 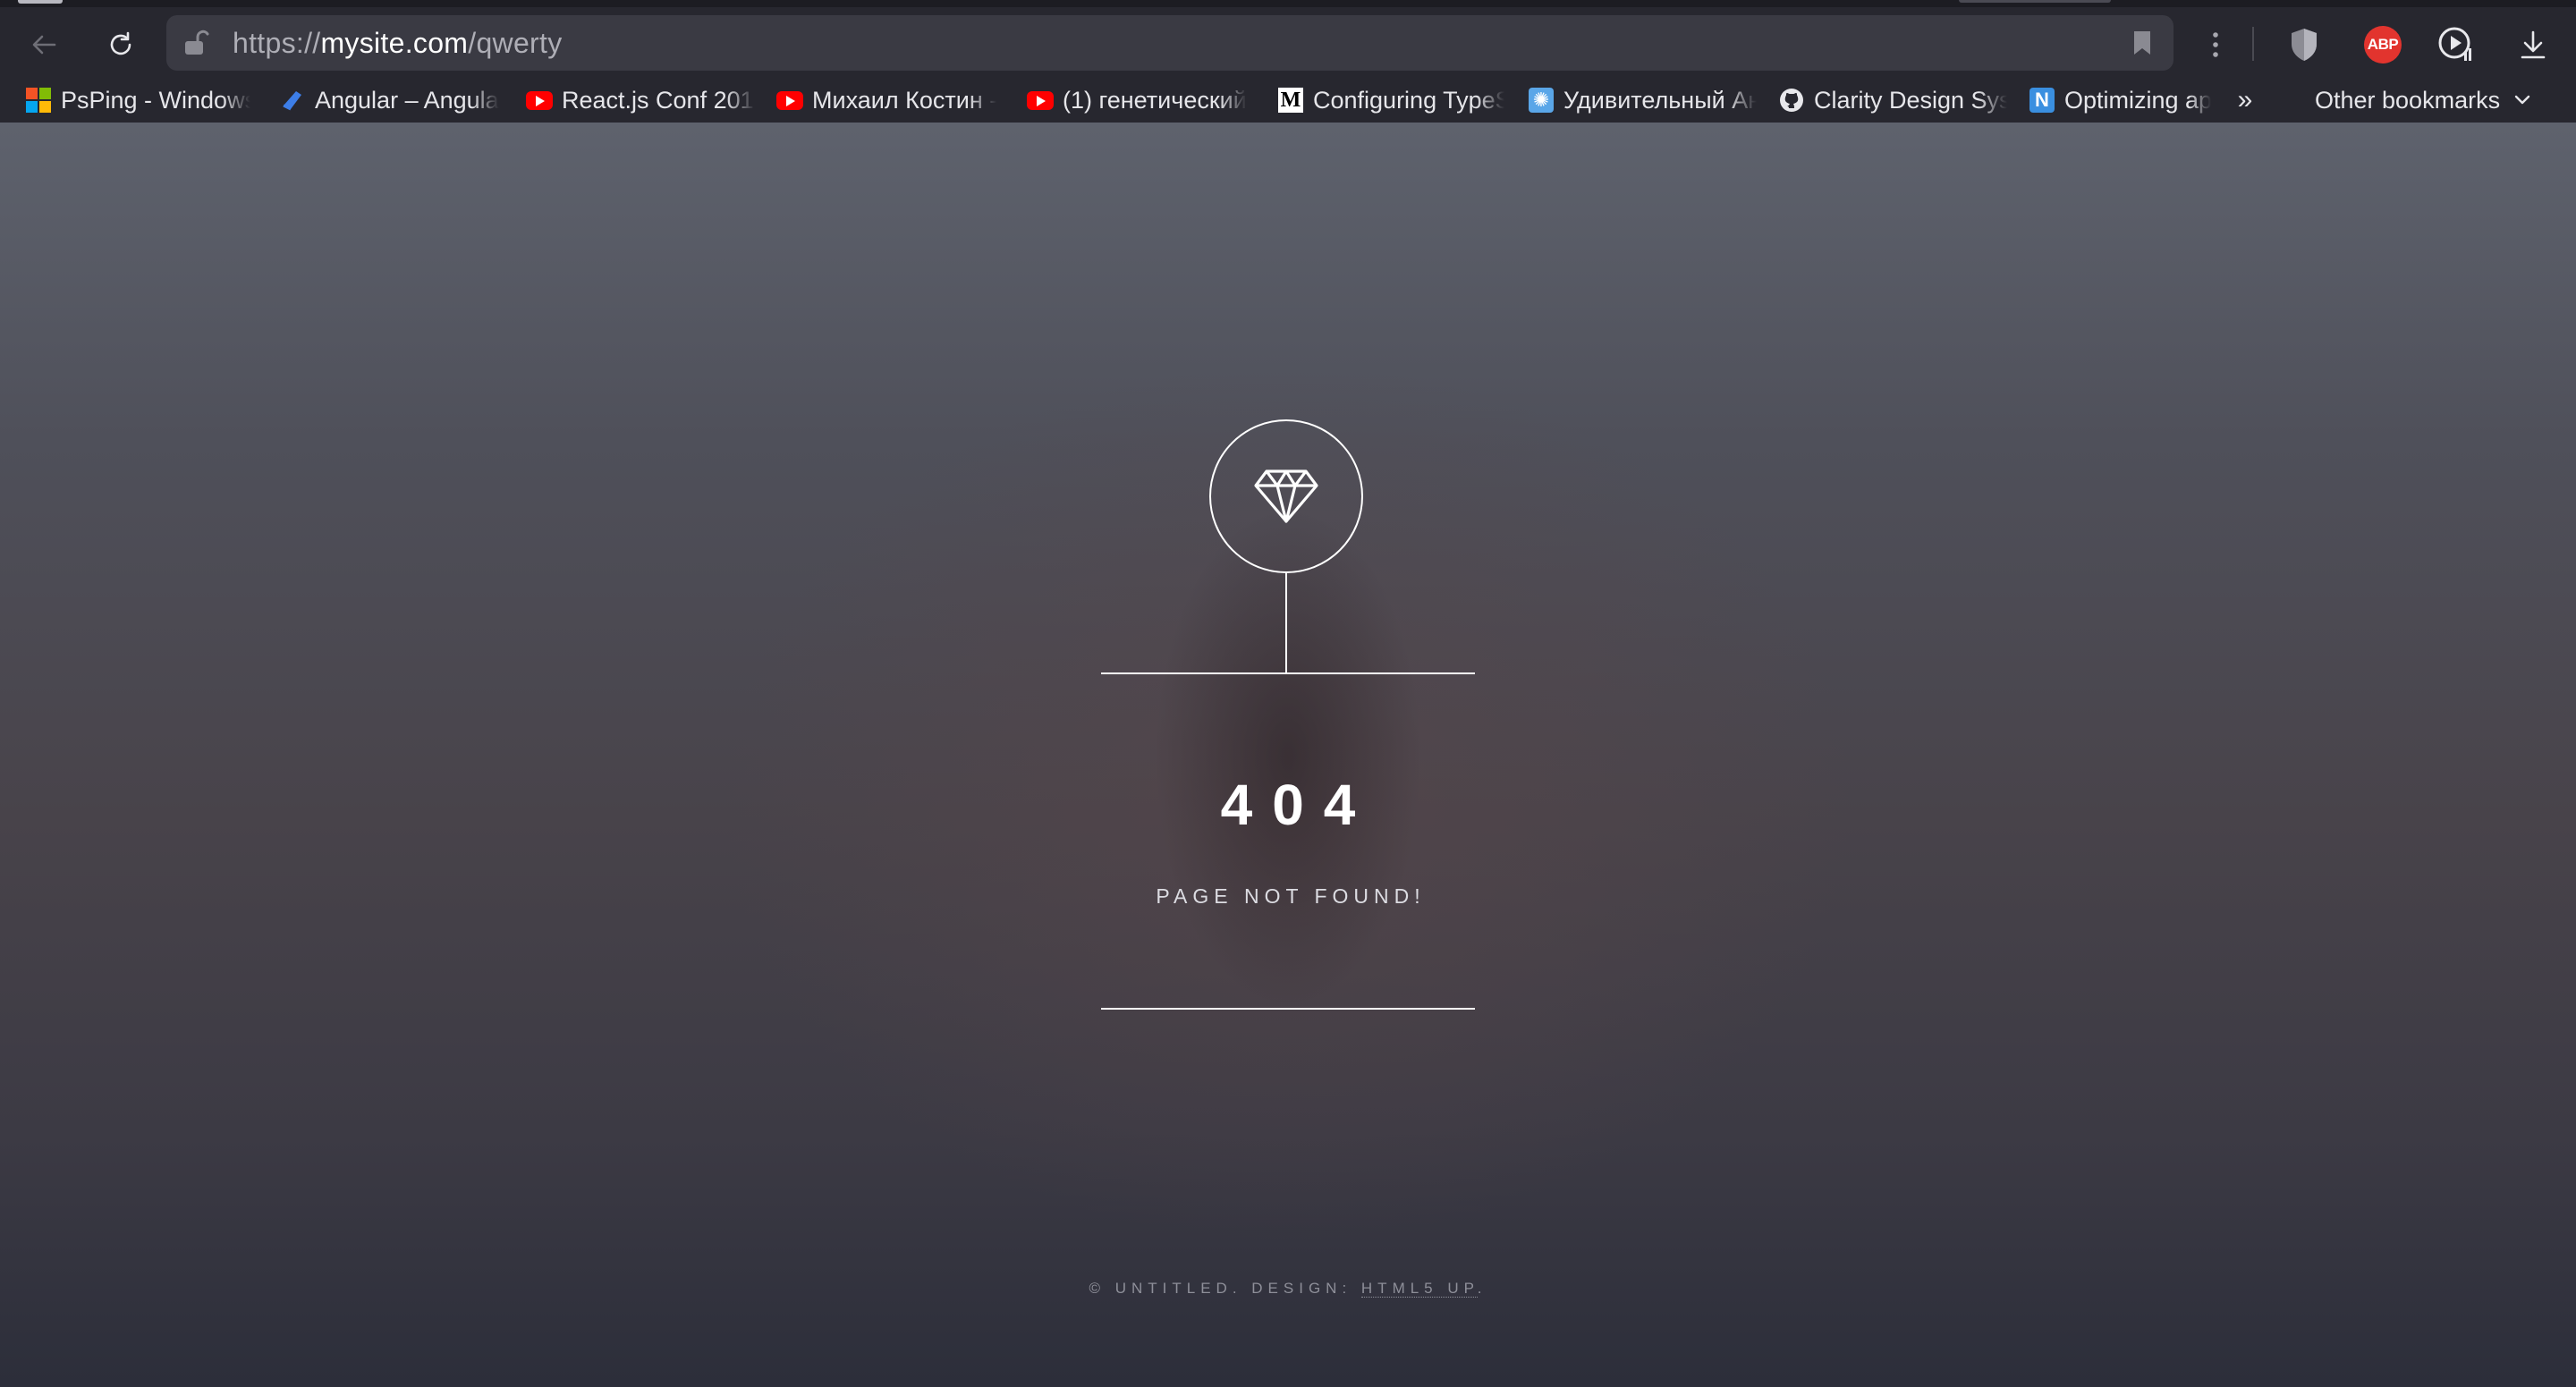 I want to click on diamond-icon, so click(x=1286, y=496).